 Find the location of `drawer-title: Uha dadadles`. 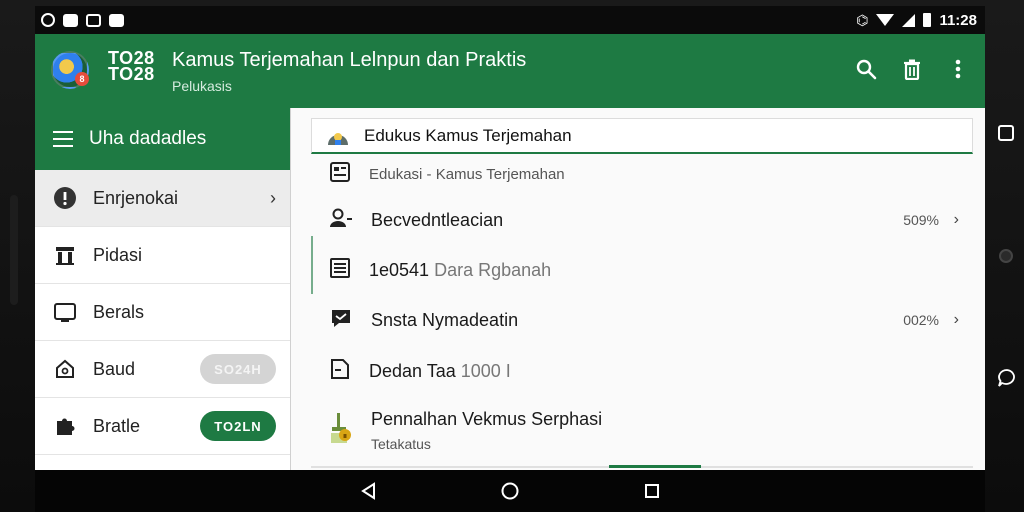

drawer-title: Uha dadadles is located at coordinates (148, 138).